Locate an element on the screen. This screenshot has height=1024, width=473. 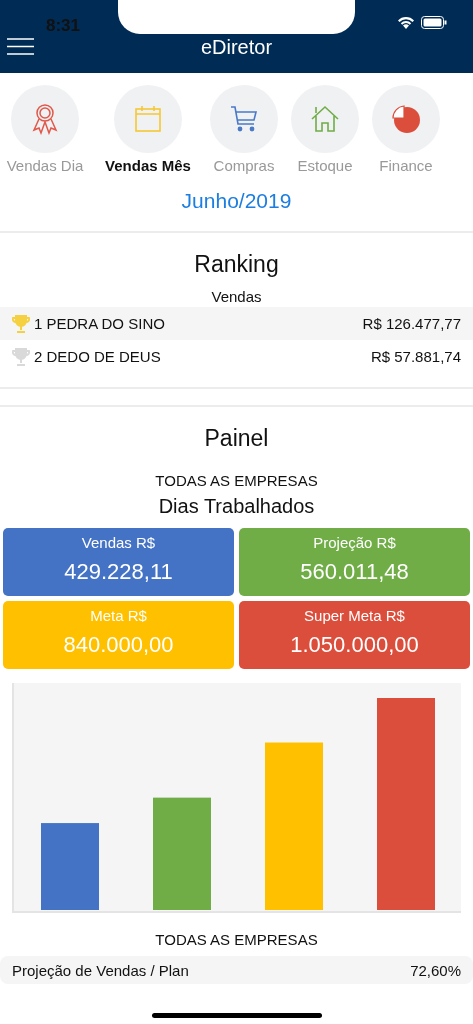
summary-value: 72,60% is located at coordinates (435, 970).